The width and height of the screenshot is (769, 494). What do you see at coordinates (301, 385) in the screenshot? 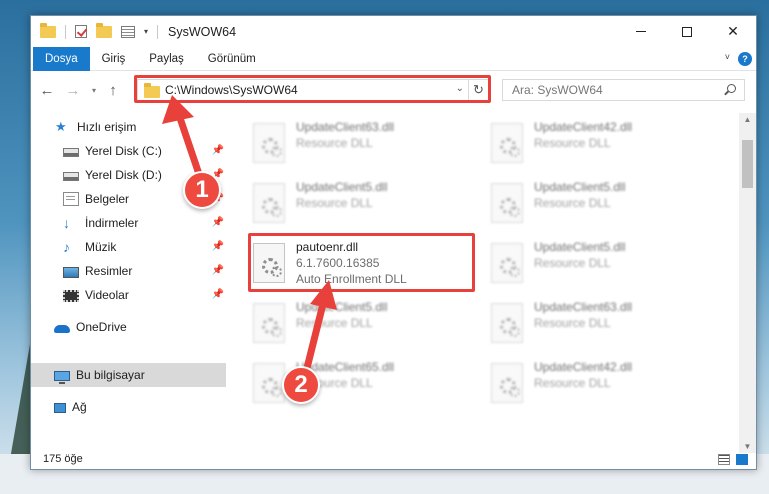
I see `annotation-badge-2: 2` at bounding box center [301, 385].